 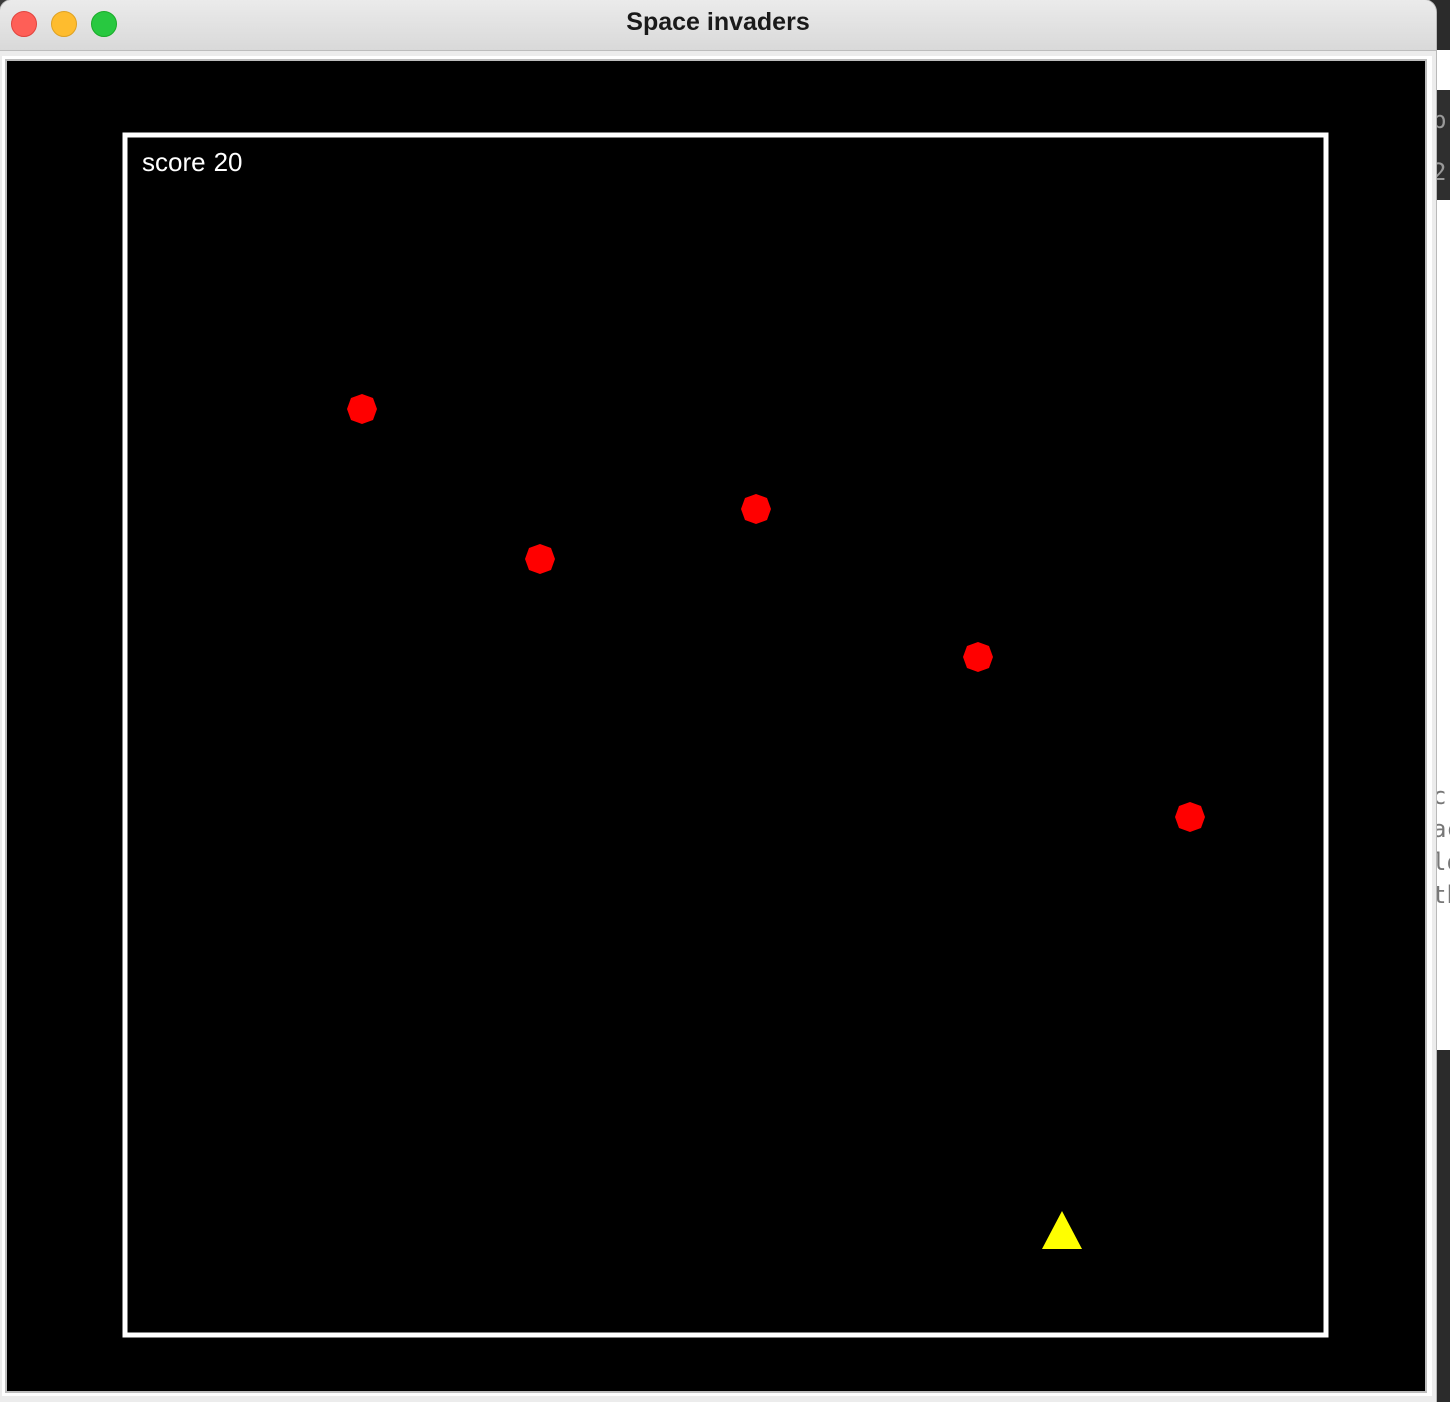 I want to click on score-label-text: score, so click(x=174, y=162).